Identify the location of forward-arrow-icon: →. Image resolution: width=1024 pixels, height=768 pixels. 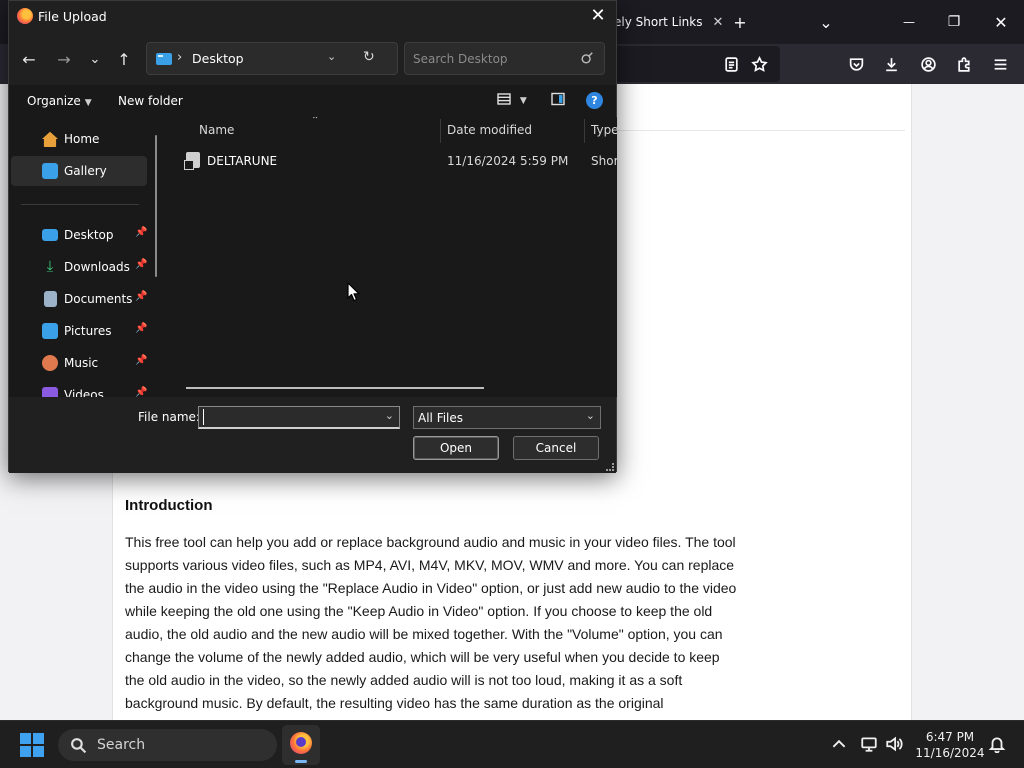
(64, 59).